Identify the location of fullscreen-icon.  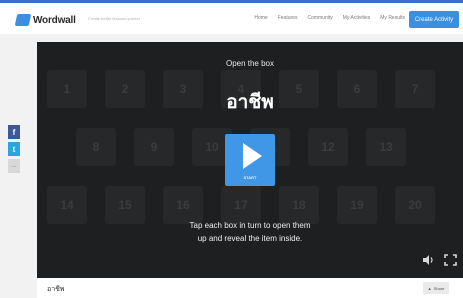
(450, 260).